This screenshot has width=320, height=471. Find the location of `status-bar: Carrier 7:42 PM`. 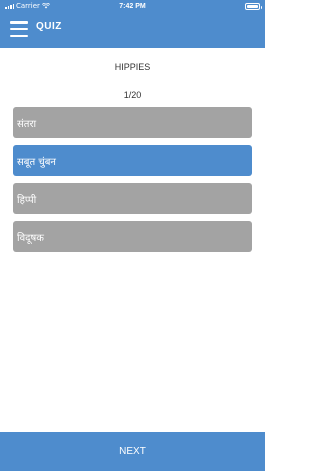

status-bar: Carrier 7:42 PM is located at coordinates (132, 6).